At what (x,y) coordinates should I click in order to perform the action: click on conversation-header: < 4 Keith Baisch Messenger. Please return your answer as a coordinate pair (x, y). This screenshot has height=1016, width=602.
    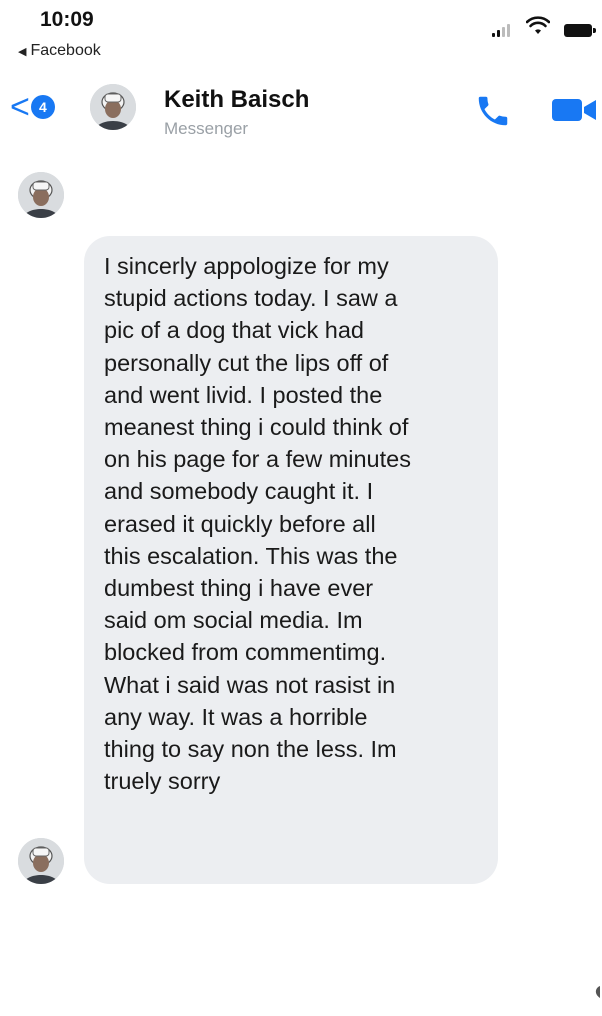
    Looking at the image, I should click on (301, 112).